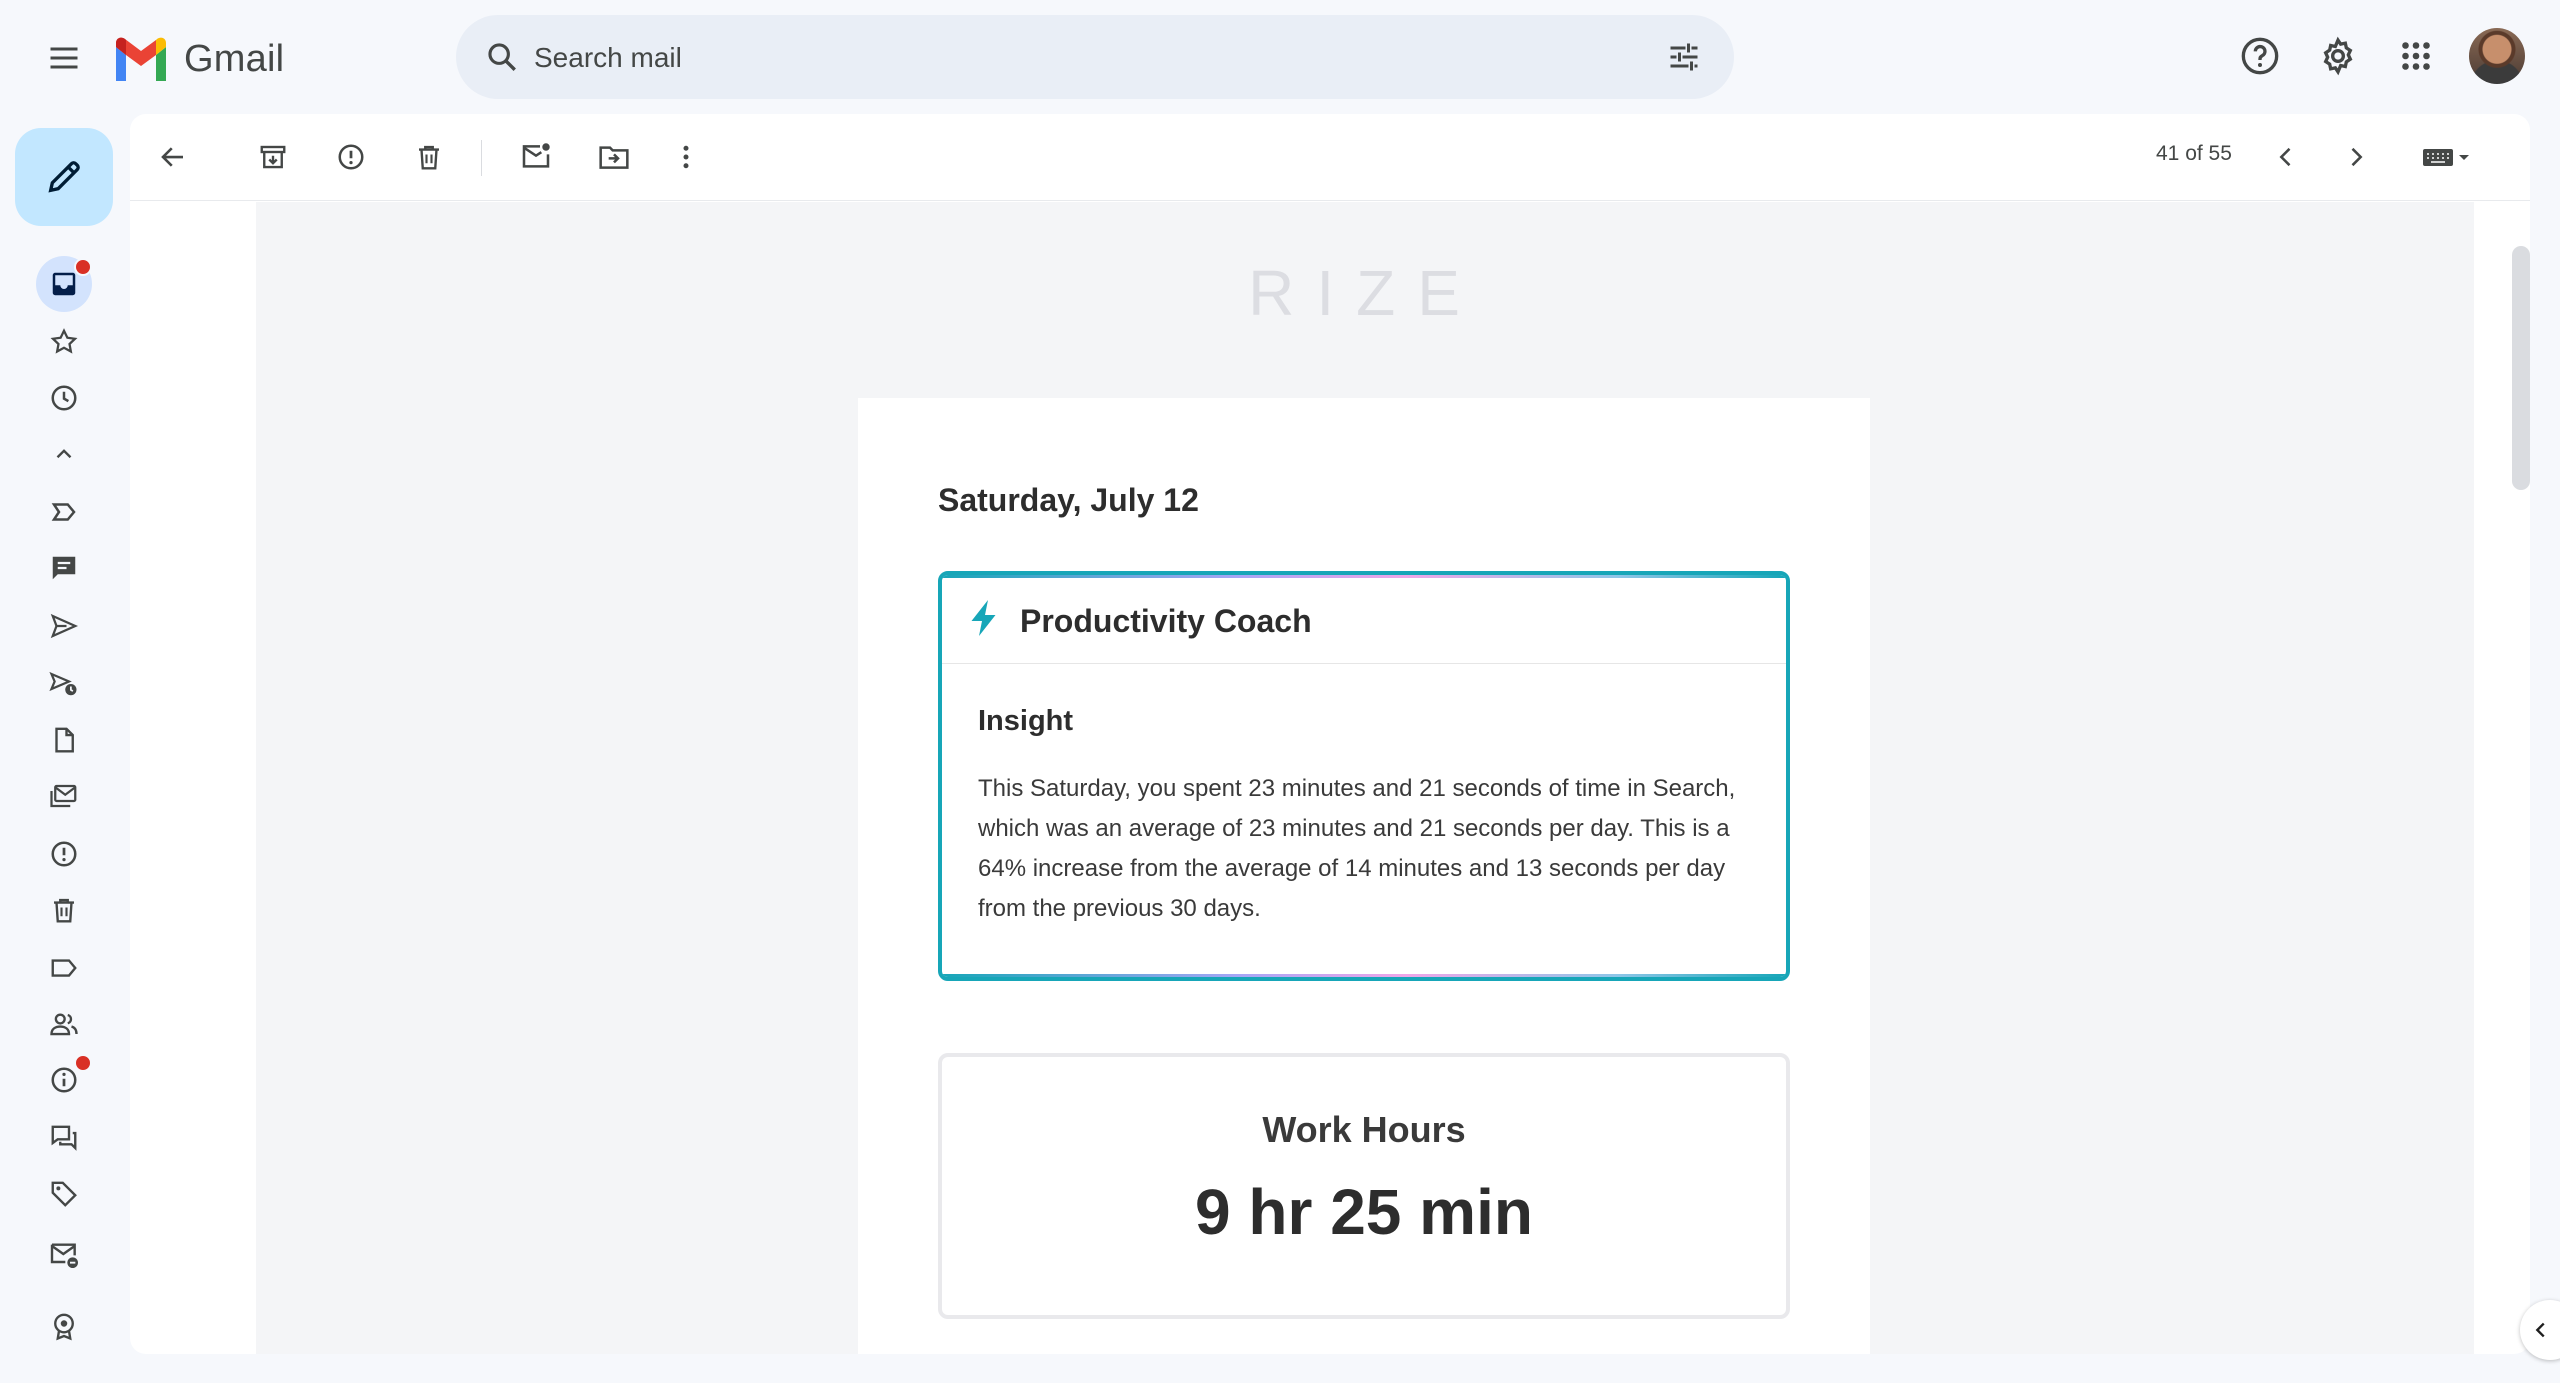 Image resolution: width=2560 pixels, height=1383 pixels. I want to click on rail-rewards, so click(64, 1326).